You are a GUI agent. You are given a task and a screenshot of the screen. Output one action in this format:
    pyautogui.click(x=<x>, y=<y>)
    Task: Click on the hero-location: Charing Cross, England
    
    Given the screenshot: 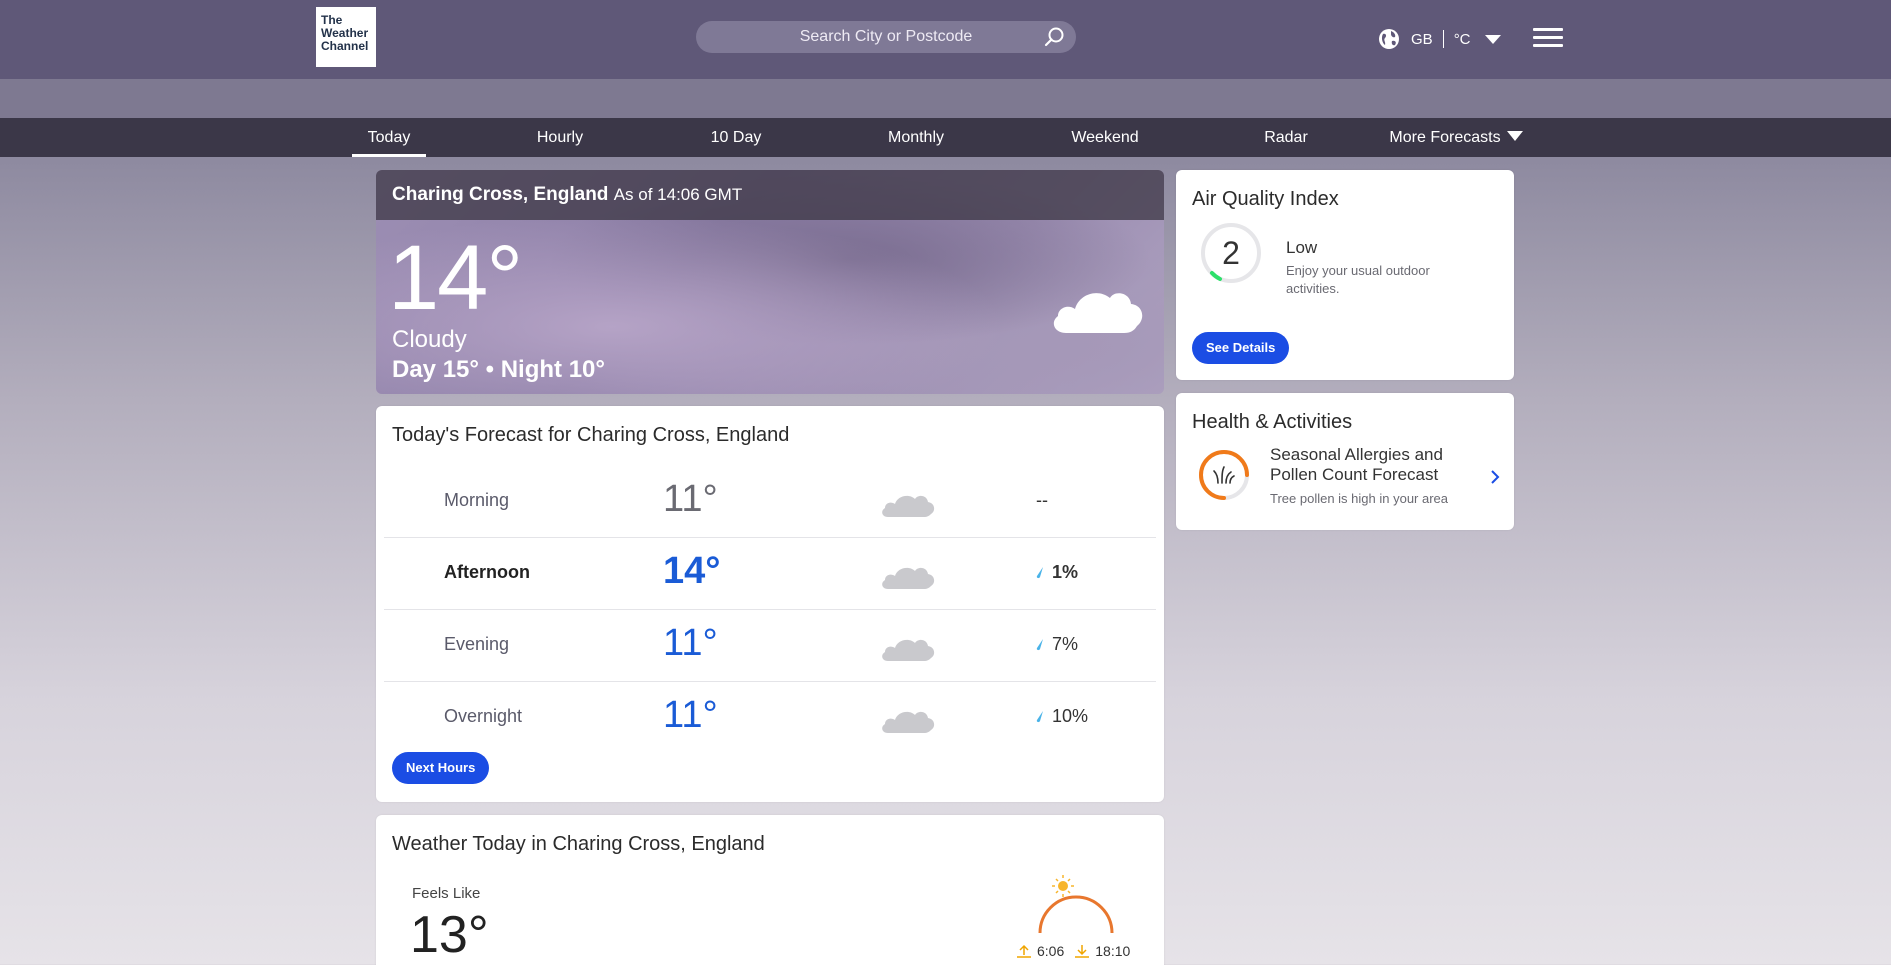 What is the action you would take?
    pyautogui.click(x=500, y=194)
    